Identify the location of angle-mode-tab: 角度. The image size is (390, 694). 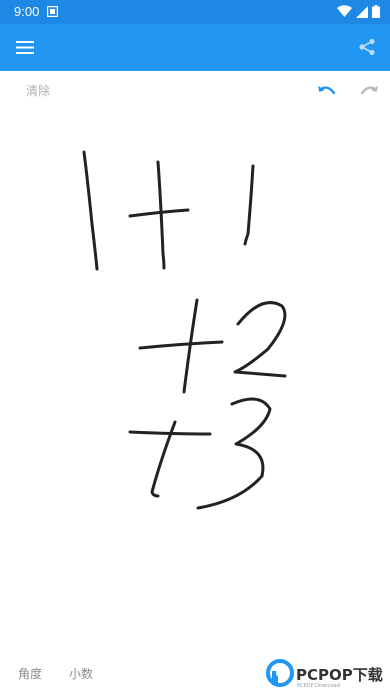
(30, 673).